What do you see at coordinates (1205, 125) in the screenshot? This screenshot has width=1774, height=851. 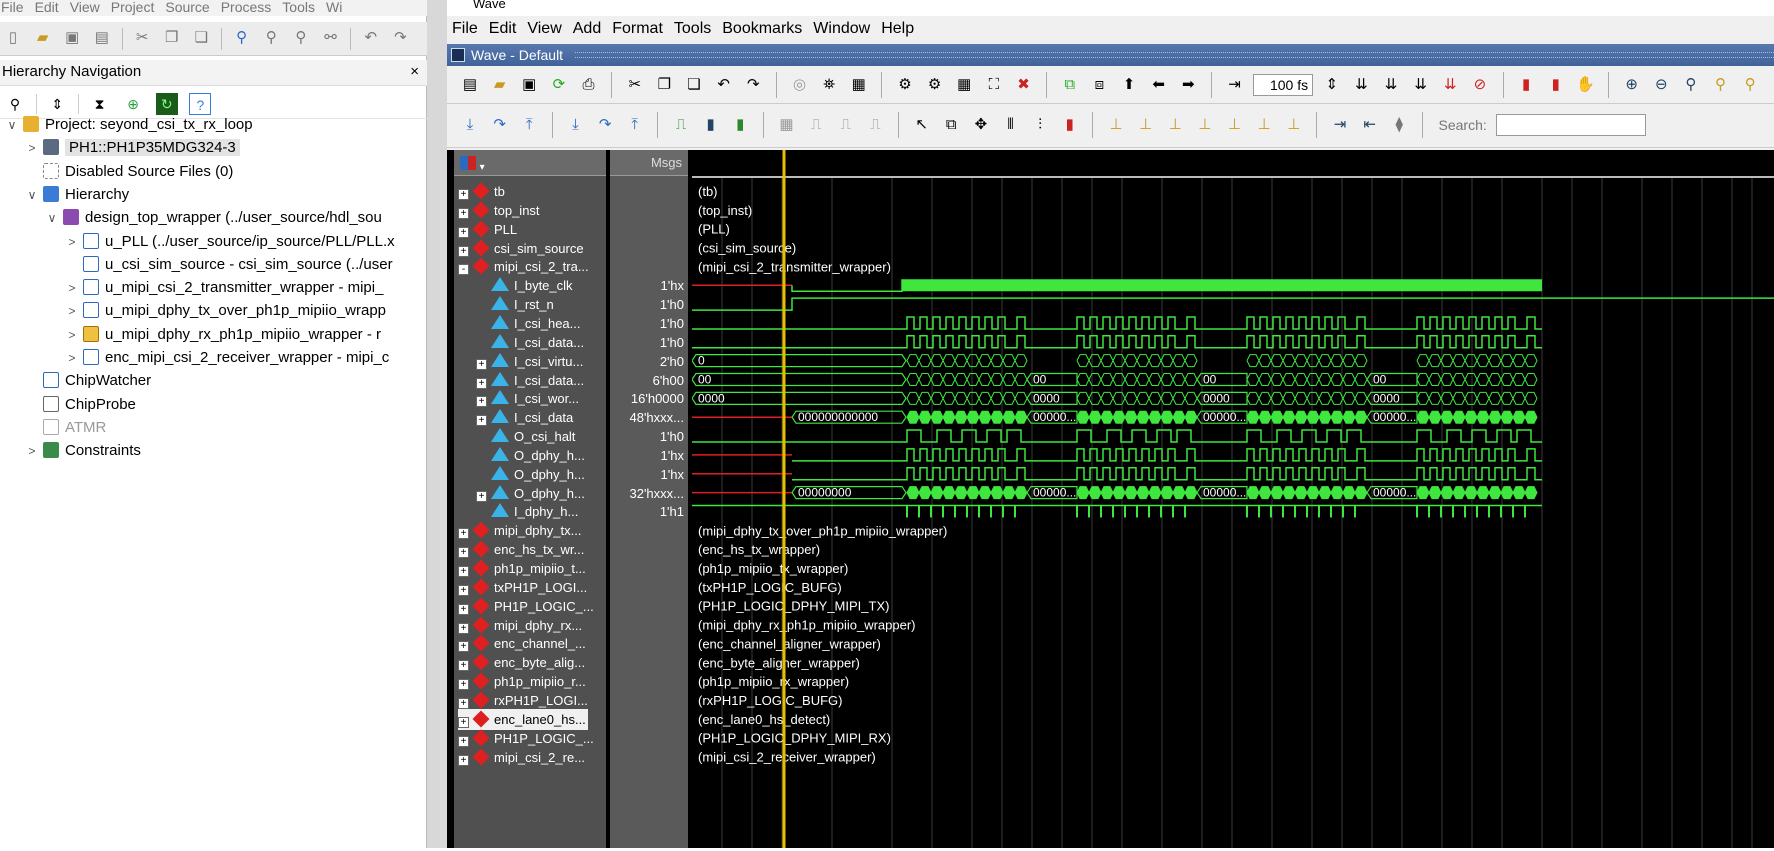 I see `find-edge-4-icon: ⊥` at bounding box center [1205, 125].